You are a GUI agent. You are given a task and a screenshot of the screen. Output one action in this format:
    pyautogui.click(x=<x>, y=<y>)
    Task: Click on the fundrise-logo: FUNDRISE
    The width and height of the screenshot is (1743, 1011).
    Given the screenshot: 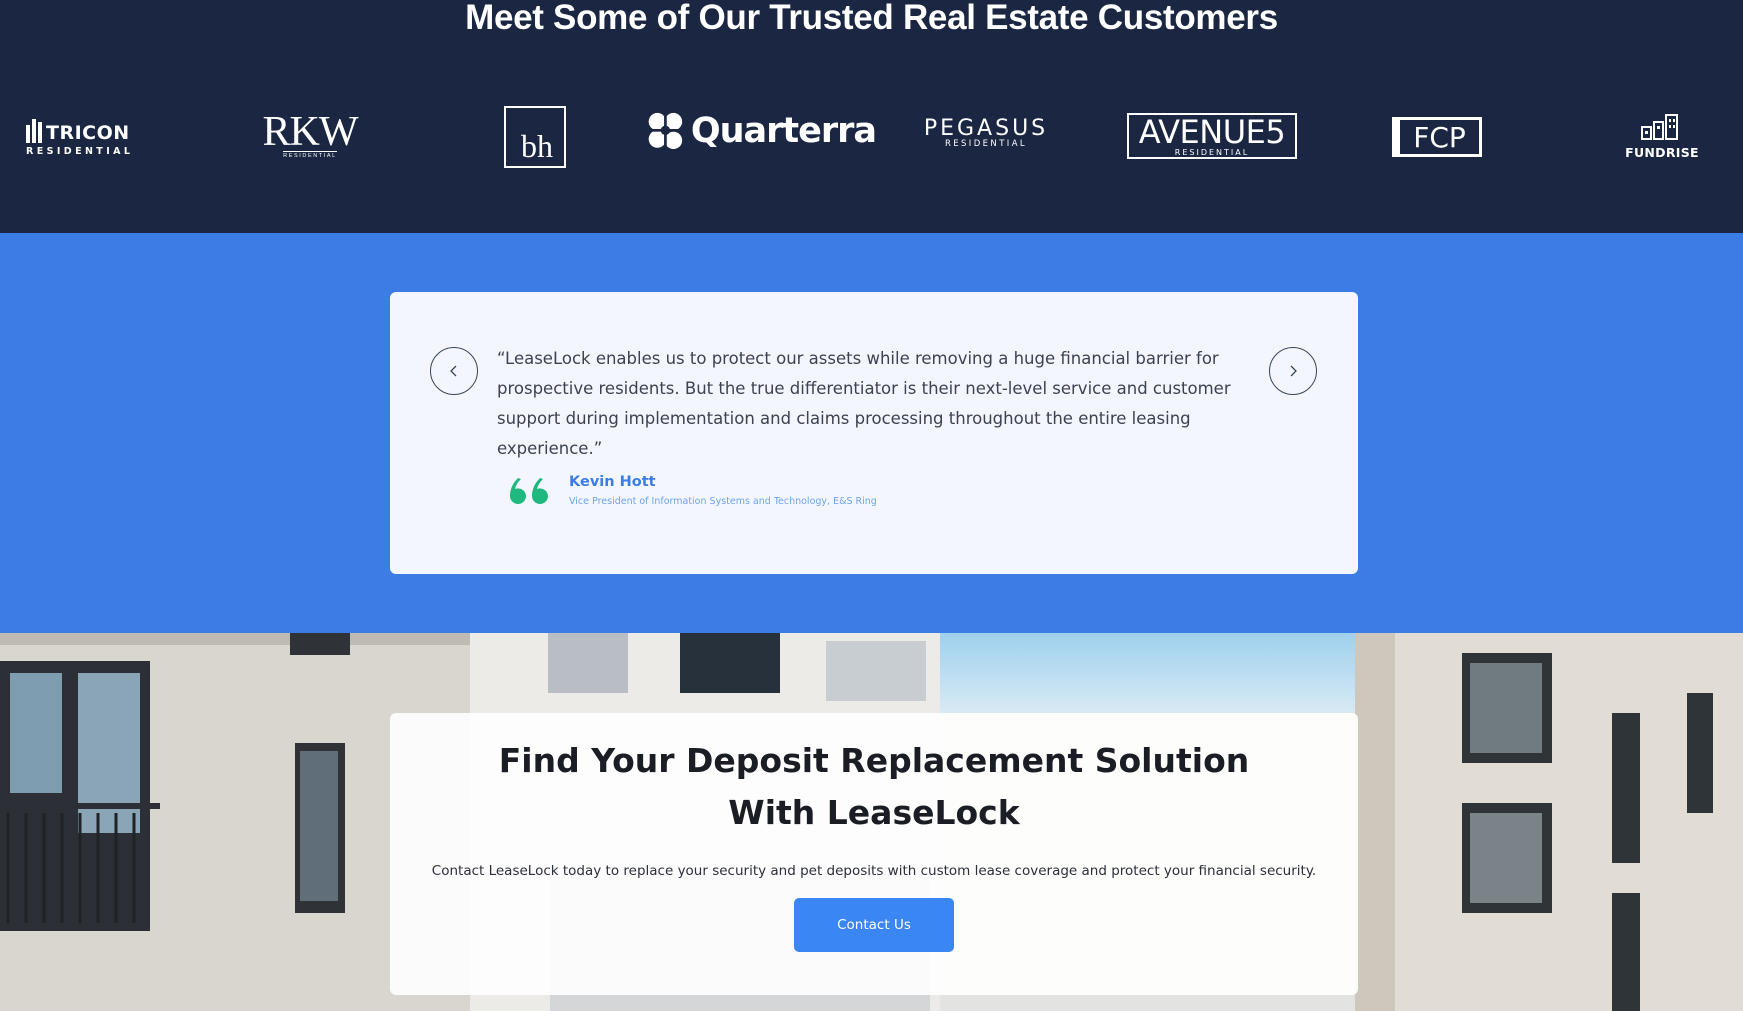 What is the action you would take?
    pyautogui.click(x=1662, y=136)
    